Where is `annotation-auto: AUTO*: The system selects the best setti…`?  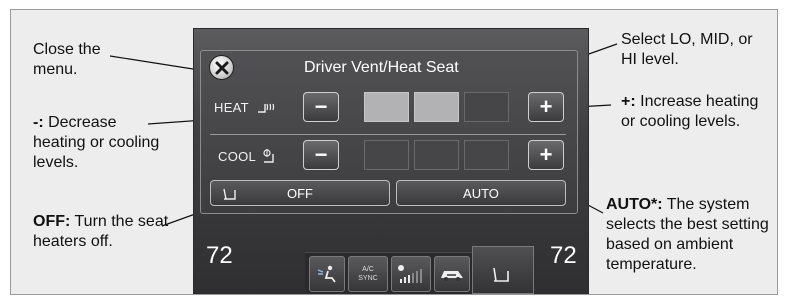
annotation-auto: AUTO*: The system selects the best setti… is located at coordinates (687, 234).